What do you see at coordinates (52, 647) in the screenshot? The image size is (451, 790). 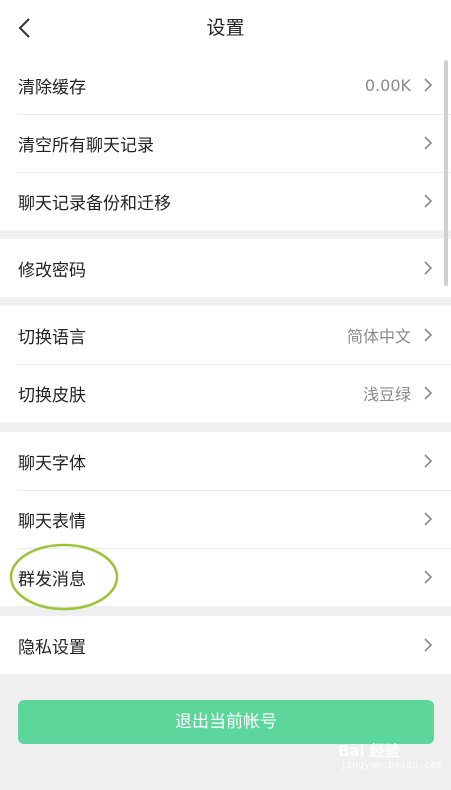 I see `row-label: 隐私设置` at bounding box center [52, 647].